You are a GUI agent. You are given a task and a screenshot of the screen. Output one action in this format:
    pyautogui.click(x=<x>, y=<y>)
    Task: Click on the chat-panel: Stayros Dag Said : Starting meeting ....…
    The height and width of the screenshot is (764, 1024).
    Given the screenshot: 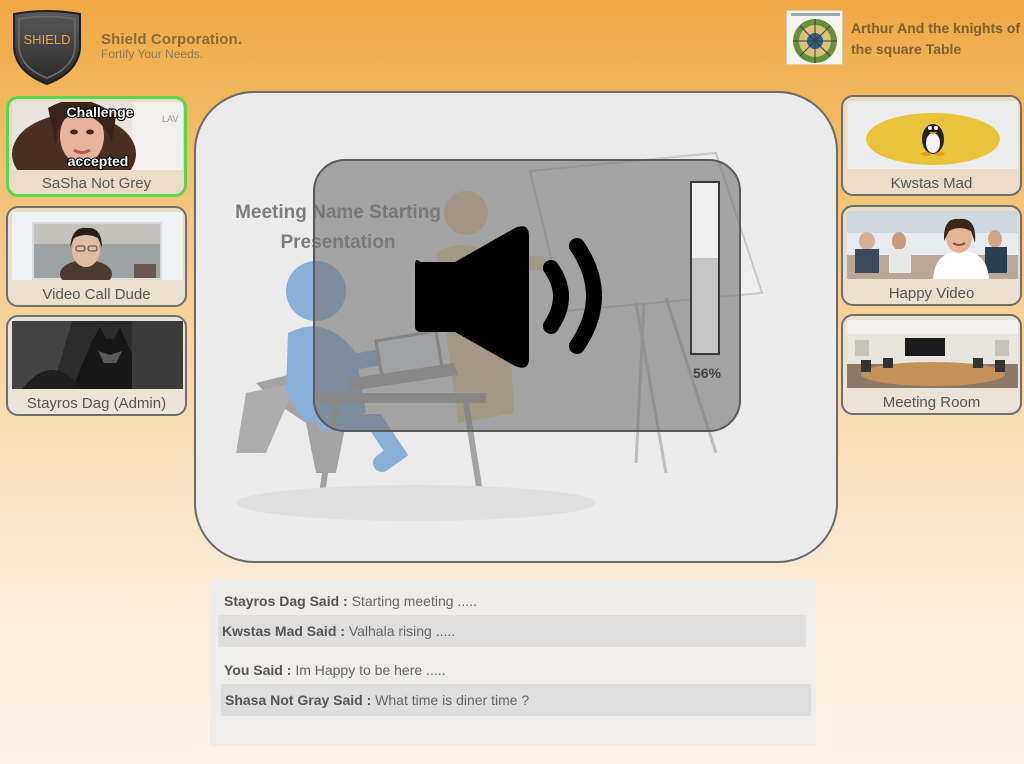 What is the action you would take?
    pyautogui.click(x=513, y=662)
    